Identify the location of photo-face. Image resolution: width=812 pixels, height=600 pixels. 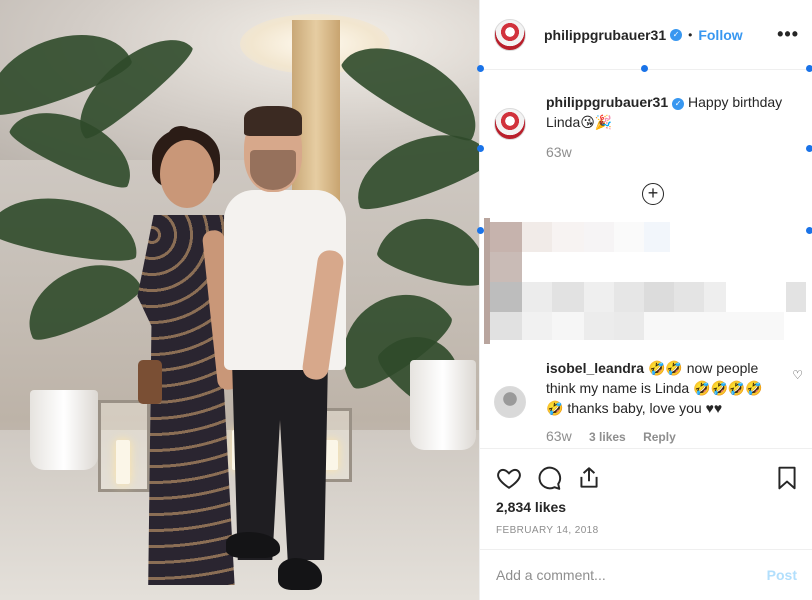
(187, 174).